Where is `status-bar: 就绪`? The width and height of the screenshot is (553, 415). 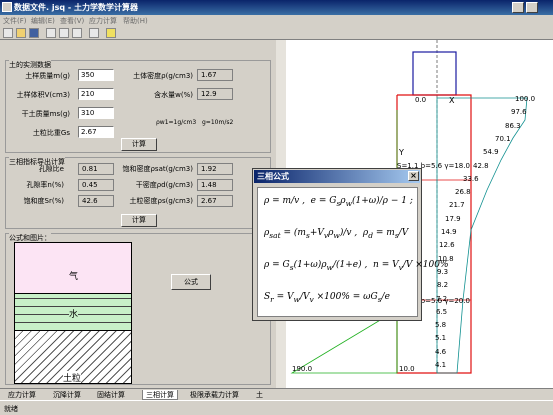 status-bar: 就绪 is located at coordinates (276, 407).